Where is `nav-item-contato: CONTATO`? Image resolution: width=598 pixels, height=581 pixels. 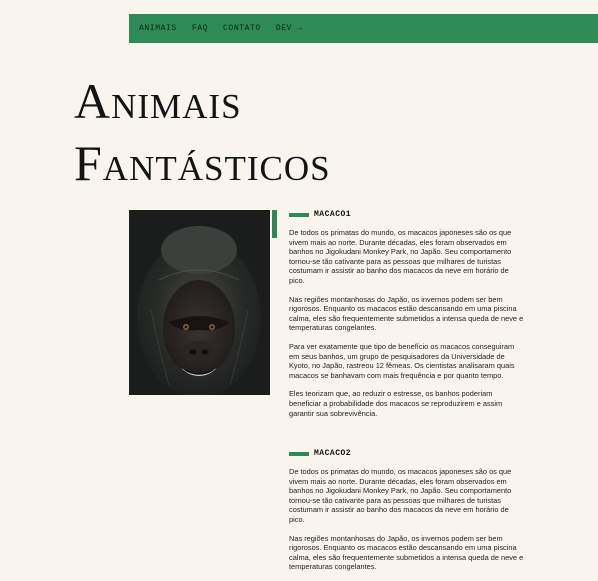
nav-item-contato: CONTATO is located at coordinates (242, 28).